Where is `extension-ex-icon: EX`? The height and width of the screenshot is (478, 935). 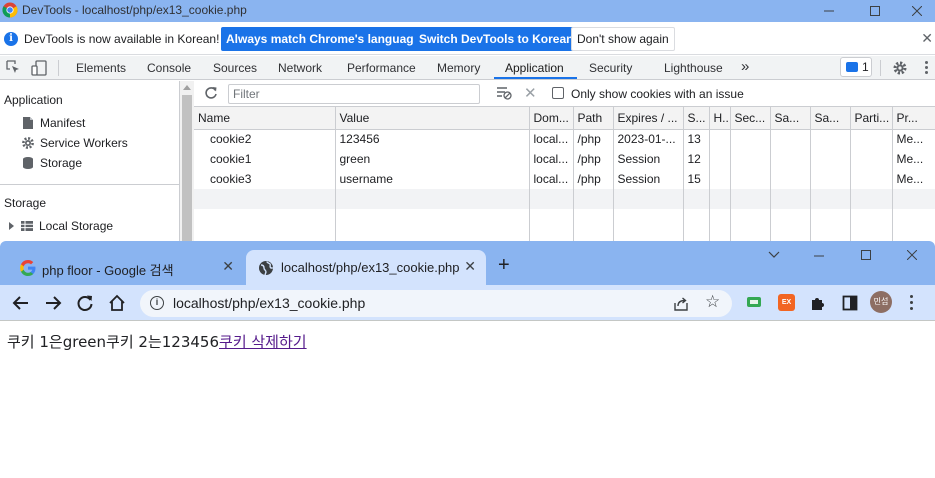 extension-ex-icon: EX is located at coordinates (786, 302).